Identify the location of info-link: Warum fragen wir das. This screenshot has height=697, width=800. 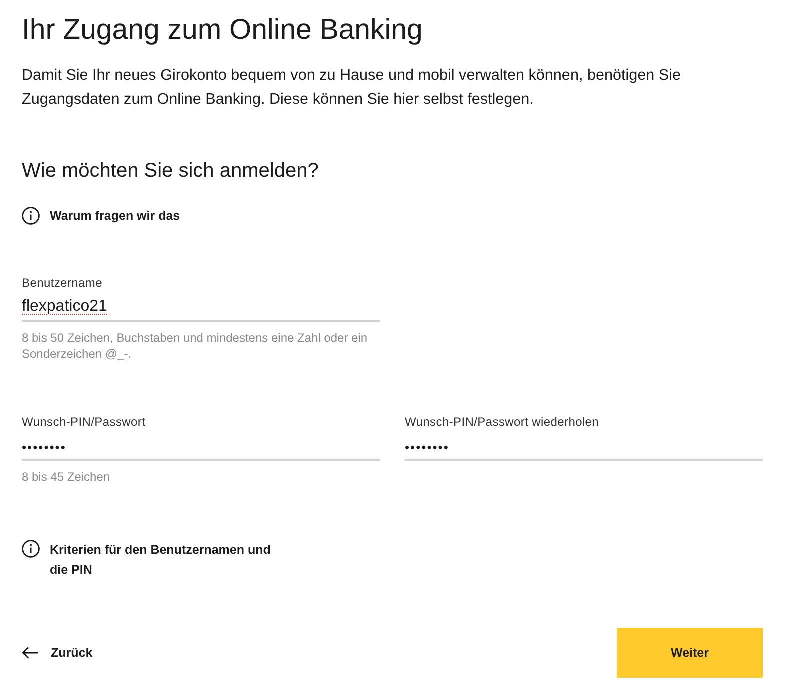
(101, 216).